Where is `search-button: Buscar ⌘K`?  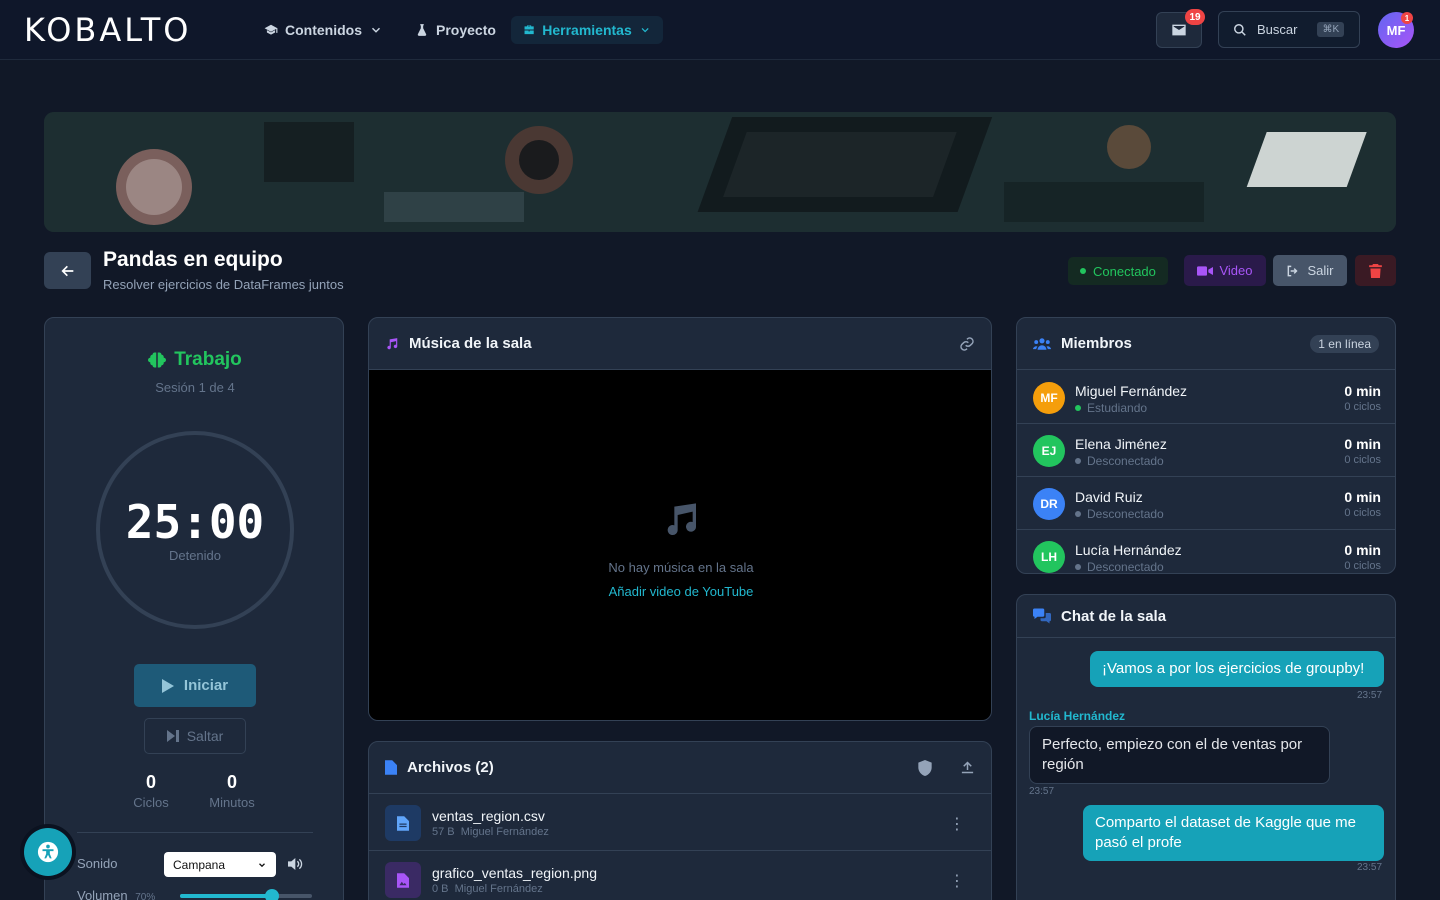
search-button: Buscar ⌘K is located at coordinates (1289, 29).